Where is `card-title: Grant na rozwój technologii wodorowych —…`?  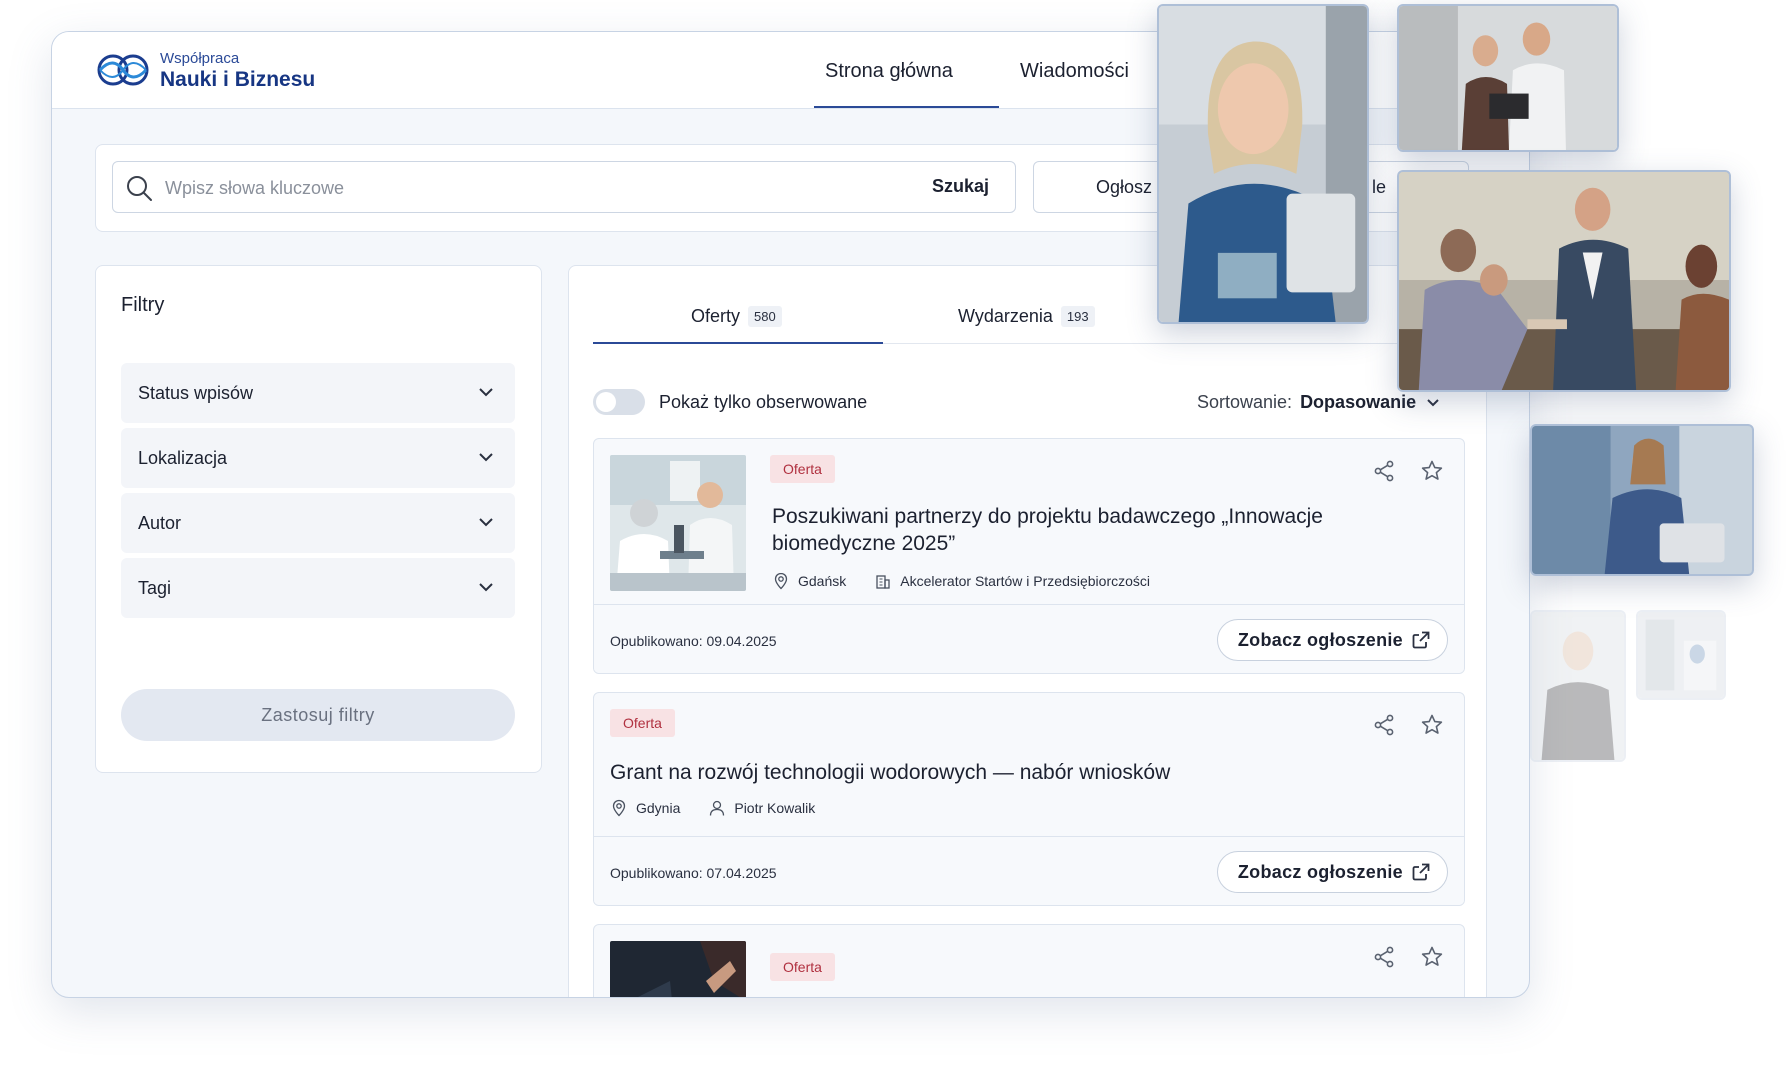 card-title: Grant na rozwój technologii wodorowych —… is located at coordinates (890, 772).